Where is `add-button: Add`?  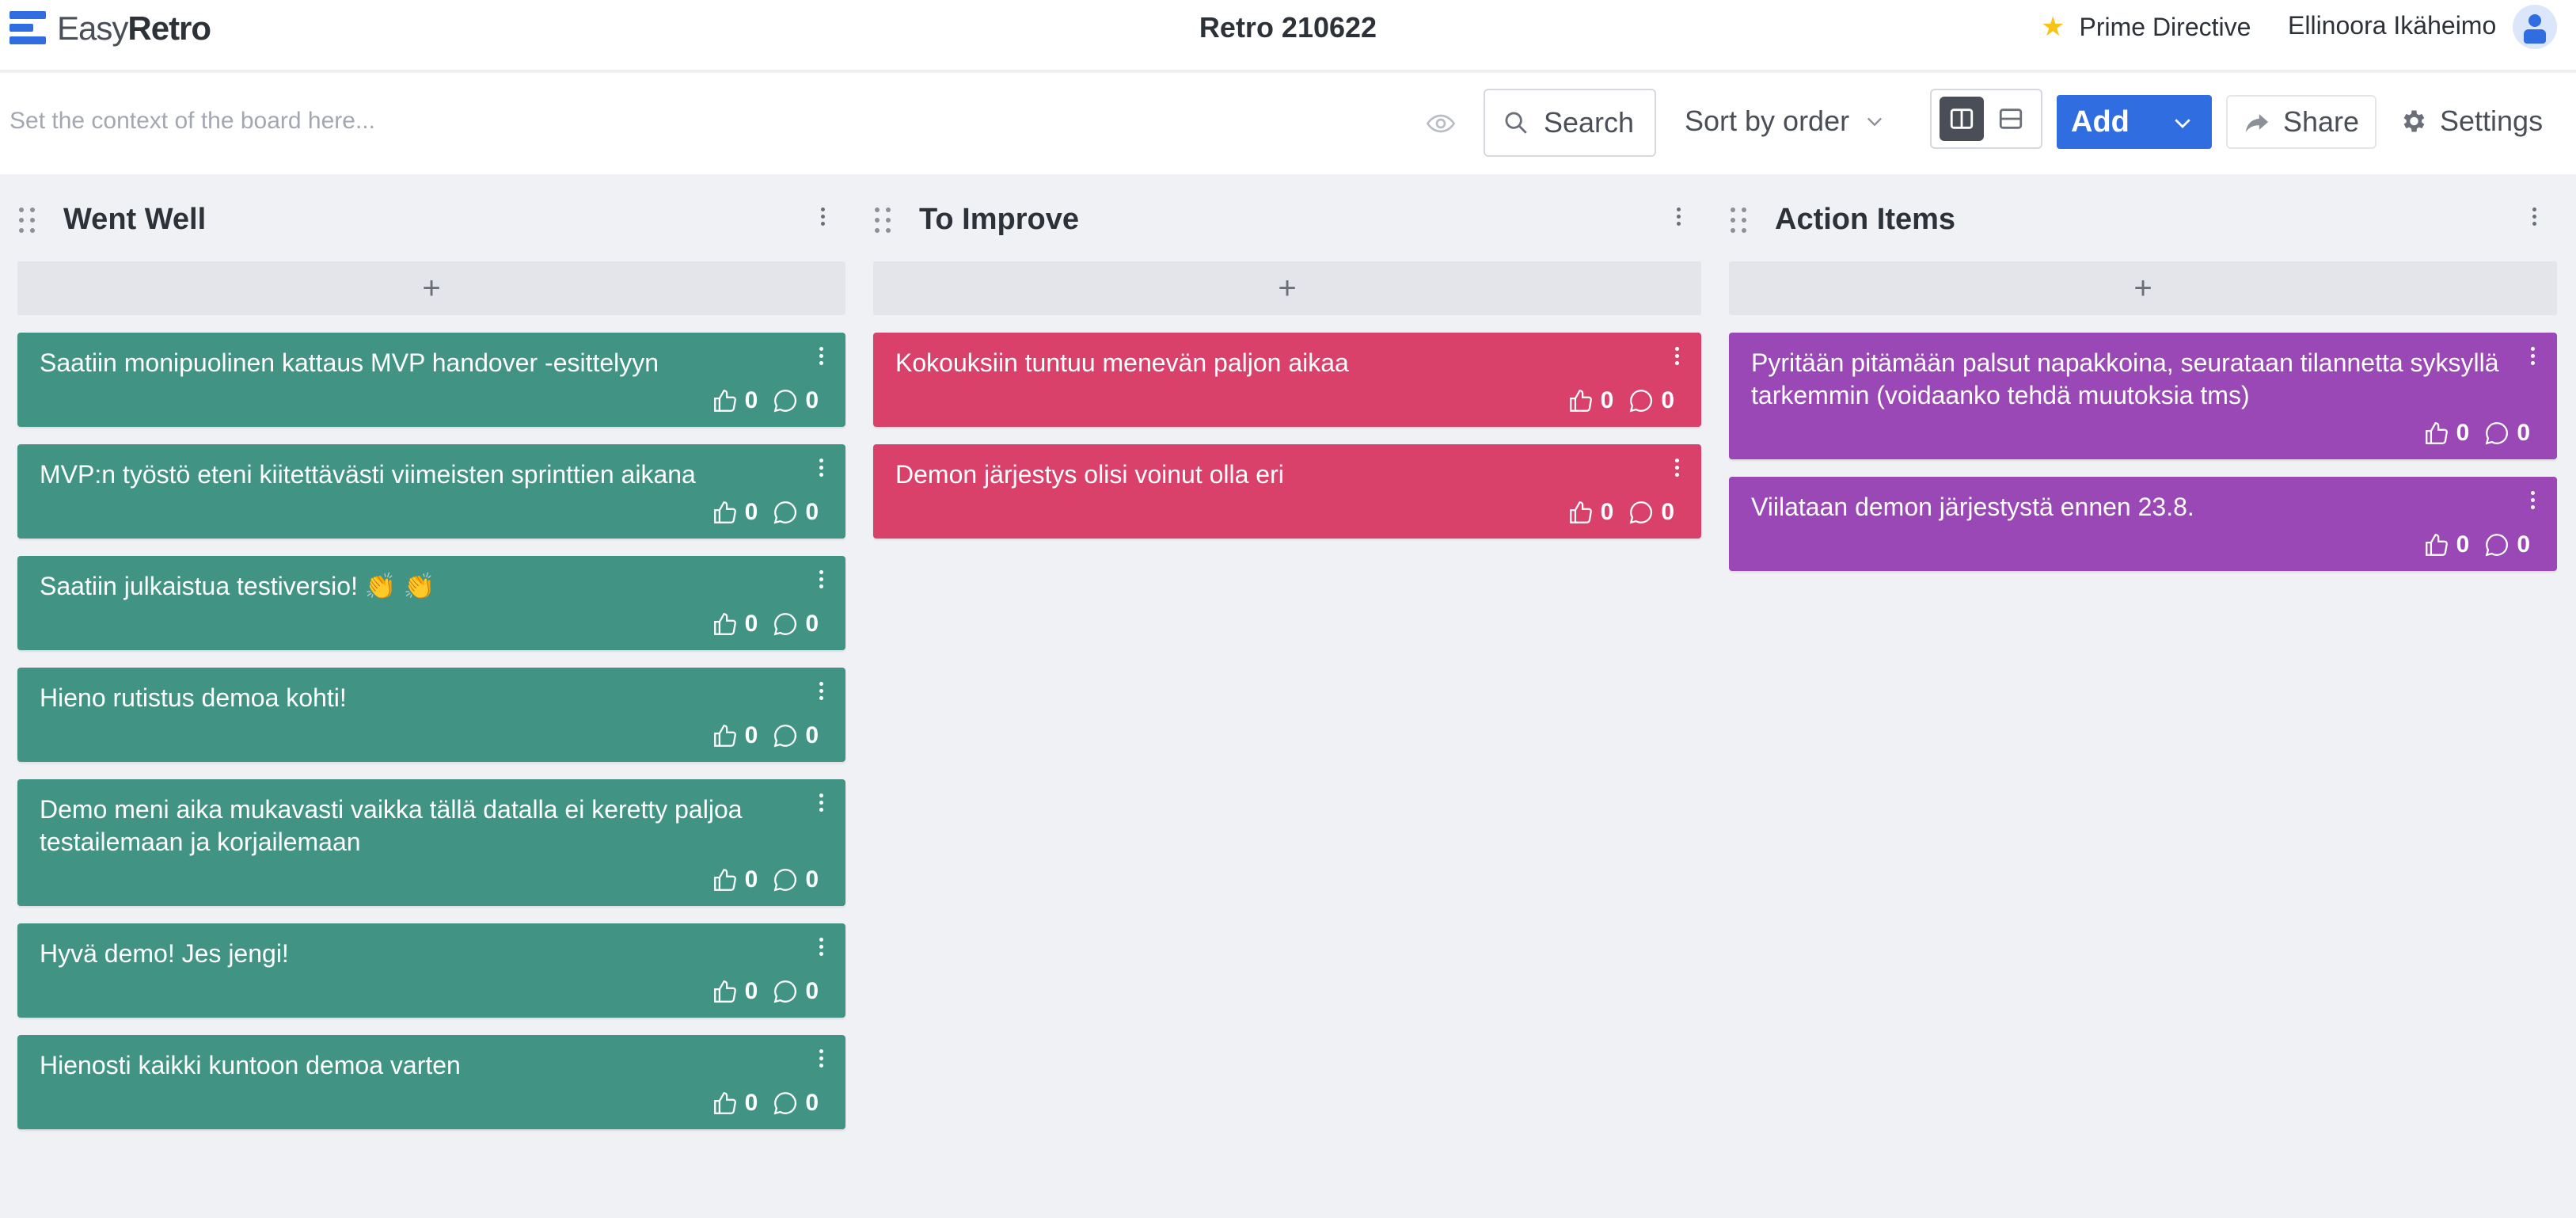 add-button: Add is located at coordinates (2134, 122).